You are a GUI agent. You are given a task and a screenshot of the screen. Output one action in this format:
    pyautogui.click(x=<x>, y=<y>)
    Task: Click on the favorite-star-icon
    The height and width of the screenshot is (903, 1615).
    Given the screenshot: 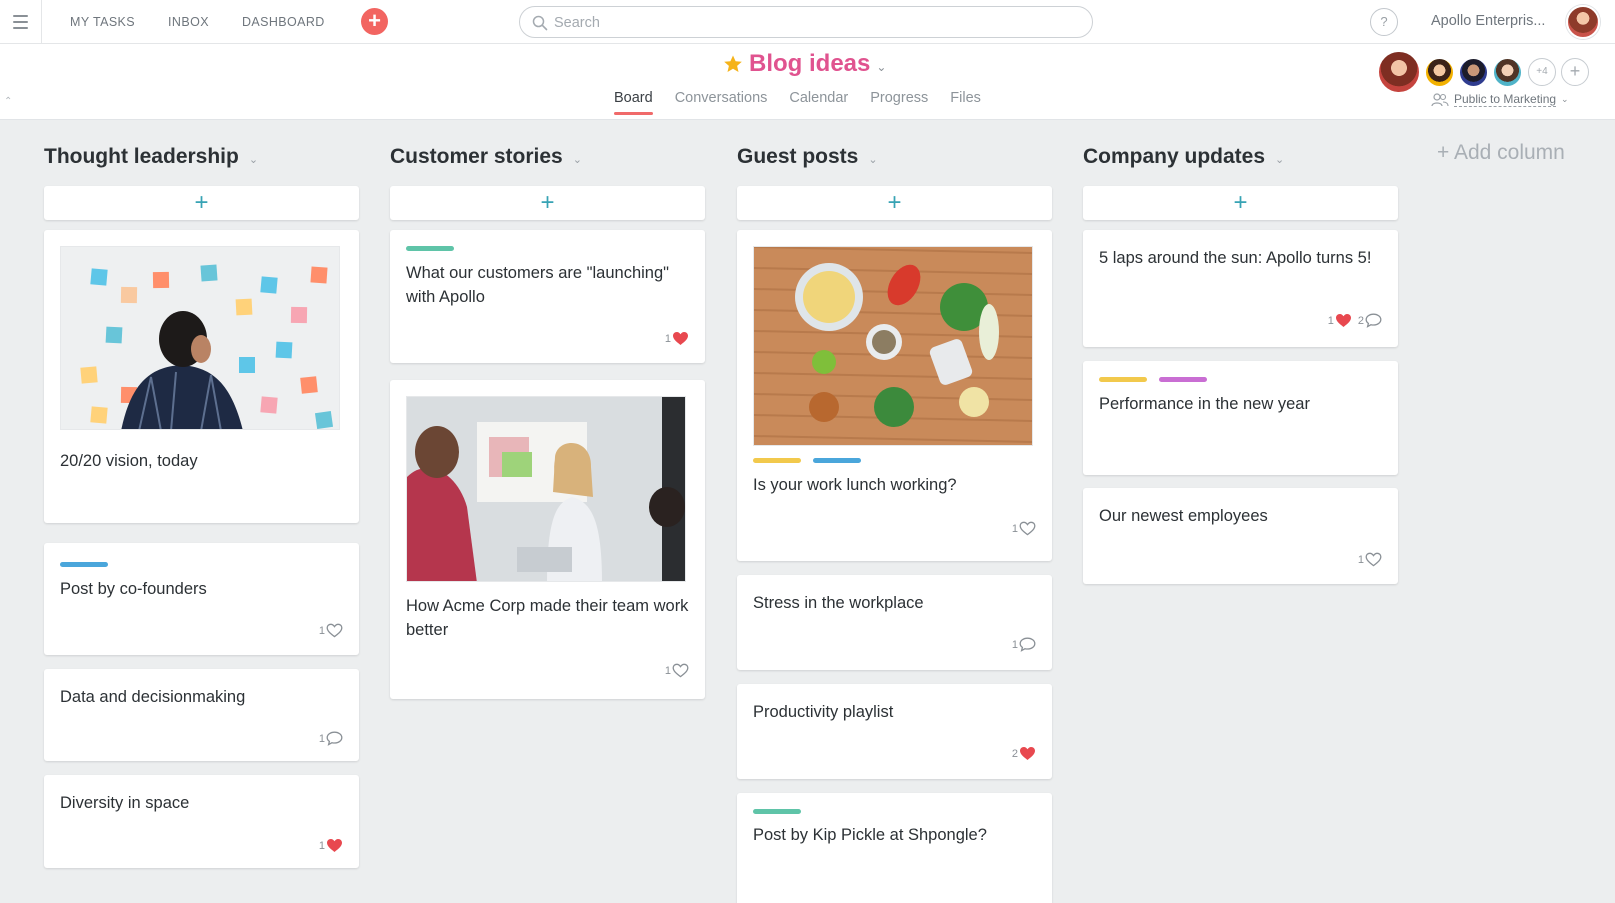 What is the action you would take?
    pyautogui.click(x=733, y=64)
    